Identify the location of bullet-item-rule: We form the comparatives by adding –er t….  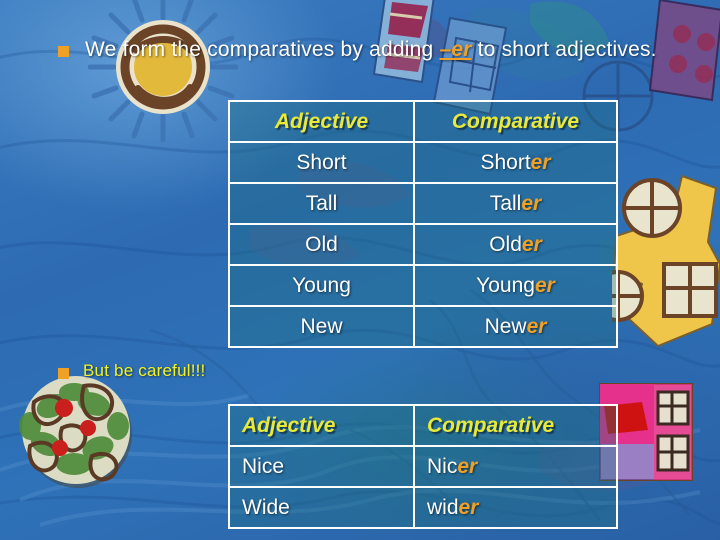
(363, 50).